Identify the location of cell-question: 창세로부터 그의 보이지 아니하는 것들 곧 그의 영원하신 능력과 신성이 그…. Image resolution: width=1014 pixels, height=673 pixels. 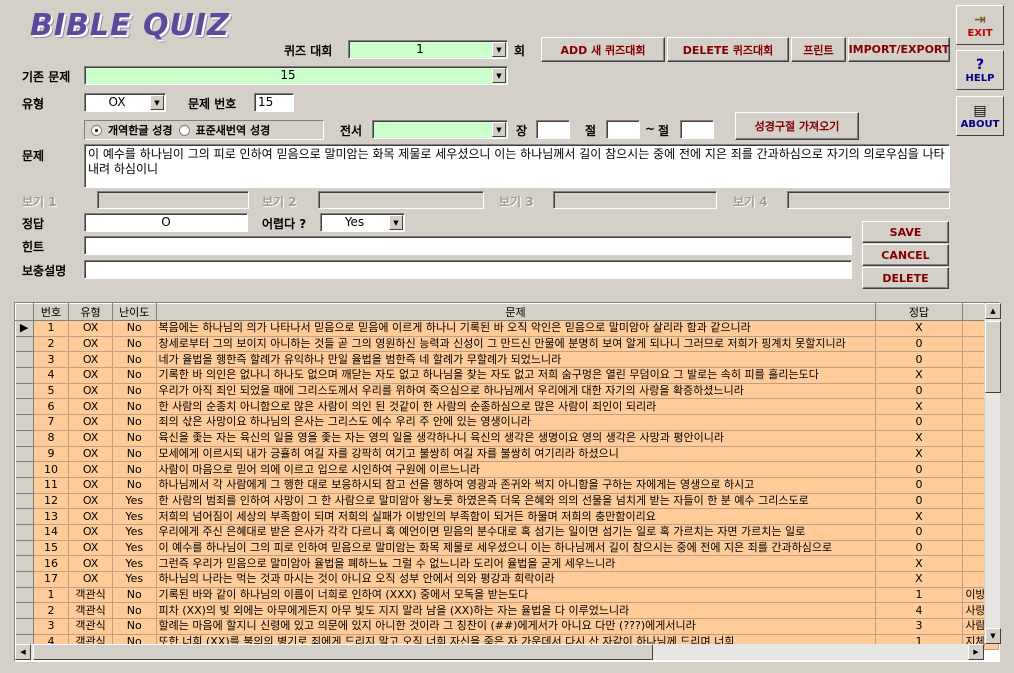
(516, 344).